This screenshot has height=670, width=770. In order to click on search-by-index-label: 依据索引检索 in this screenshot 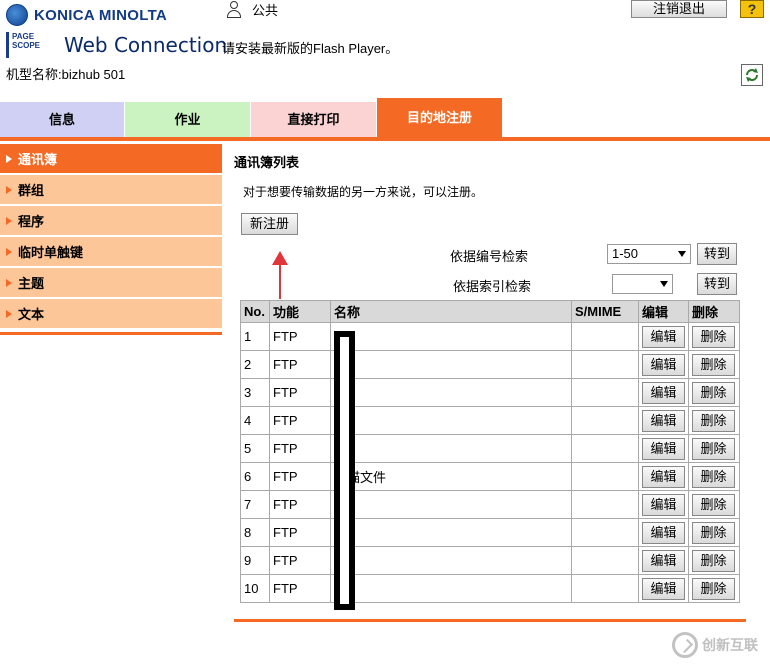, I will do `click(492, 286)`.